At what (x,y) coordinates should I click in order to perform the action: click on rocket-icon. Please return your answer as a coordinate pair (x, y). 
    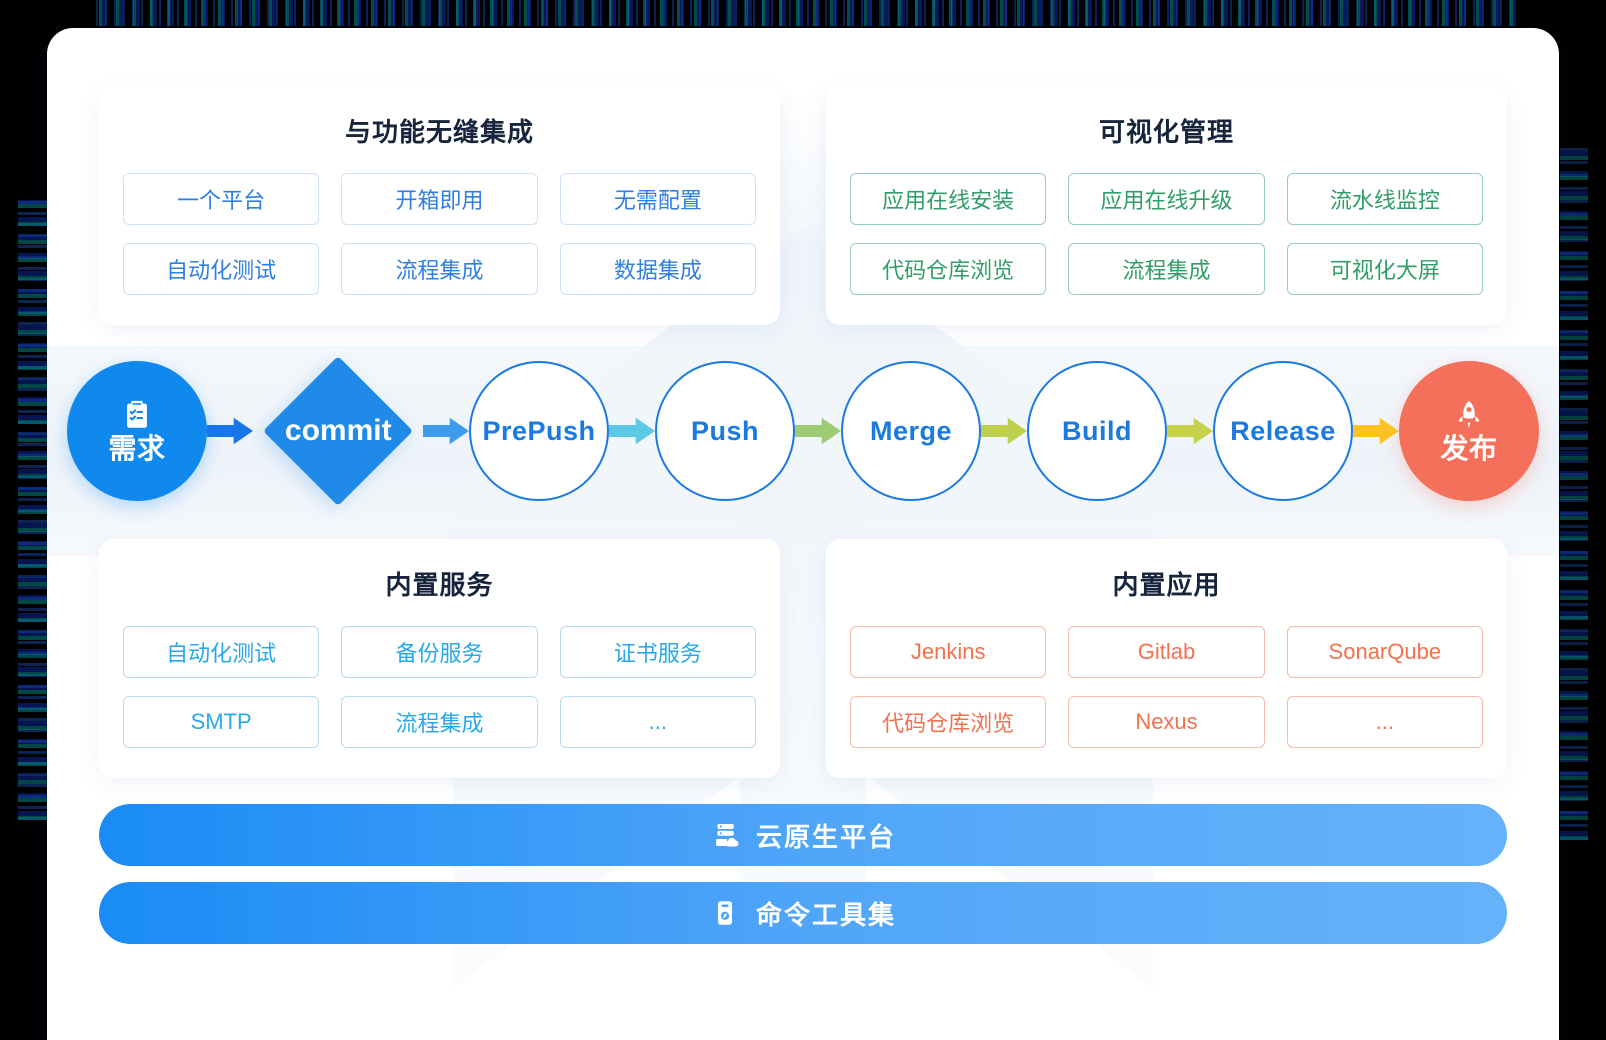
    Looking at the image, I should click on (1469, 415).